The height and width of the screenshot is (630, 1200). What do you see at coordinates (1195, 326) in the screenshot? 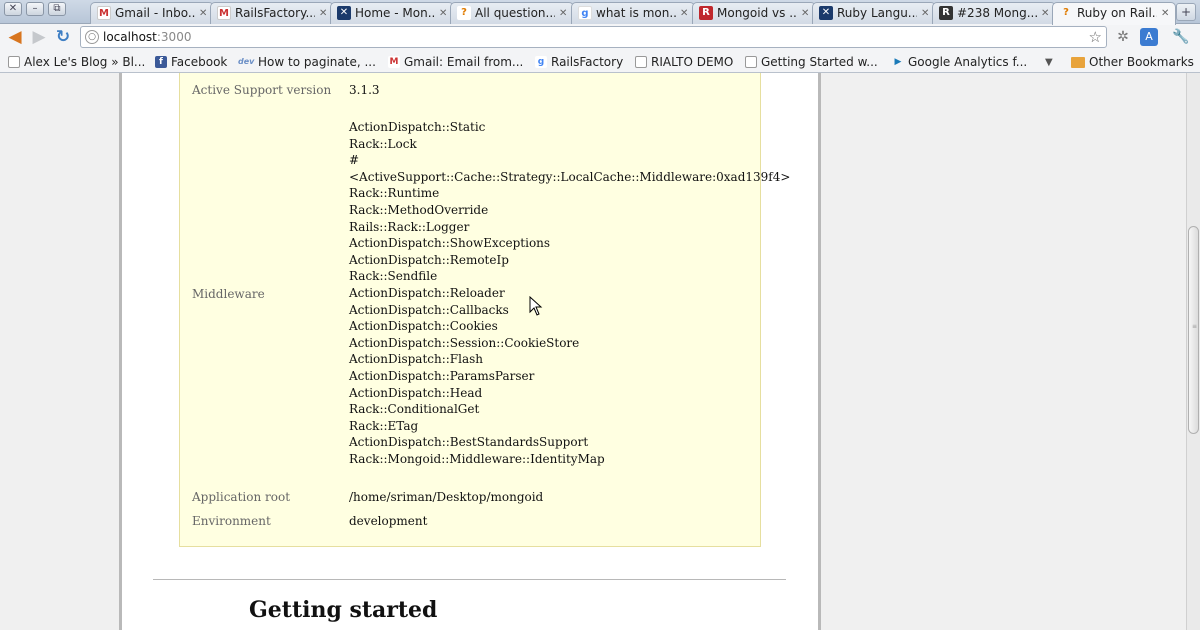
I see `scrollbar-grip-icon: ≡` at bounding box center [1195, 326].